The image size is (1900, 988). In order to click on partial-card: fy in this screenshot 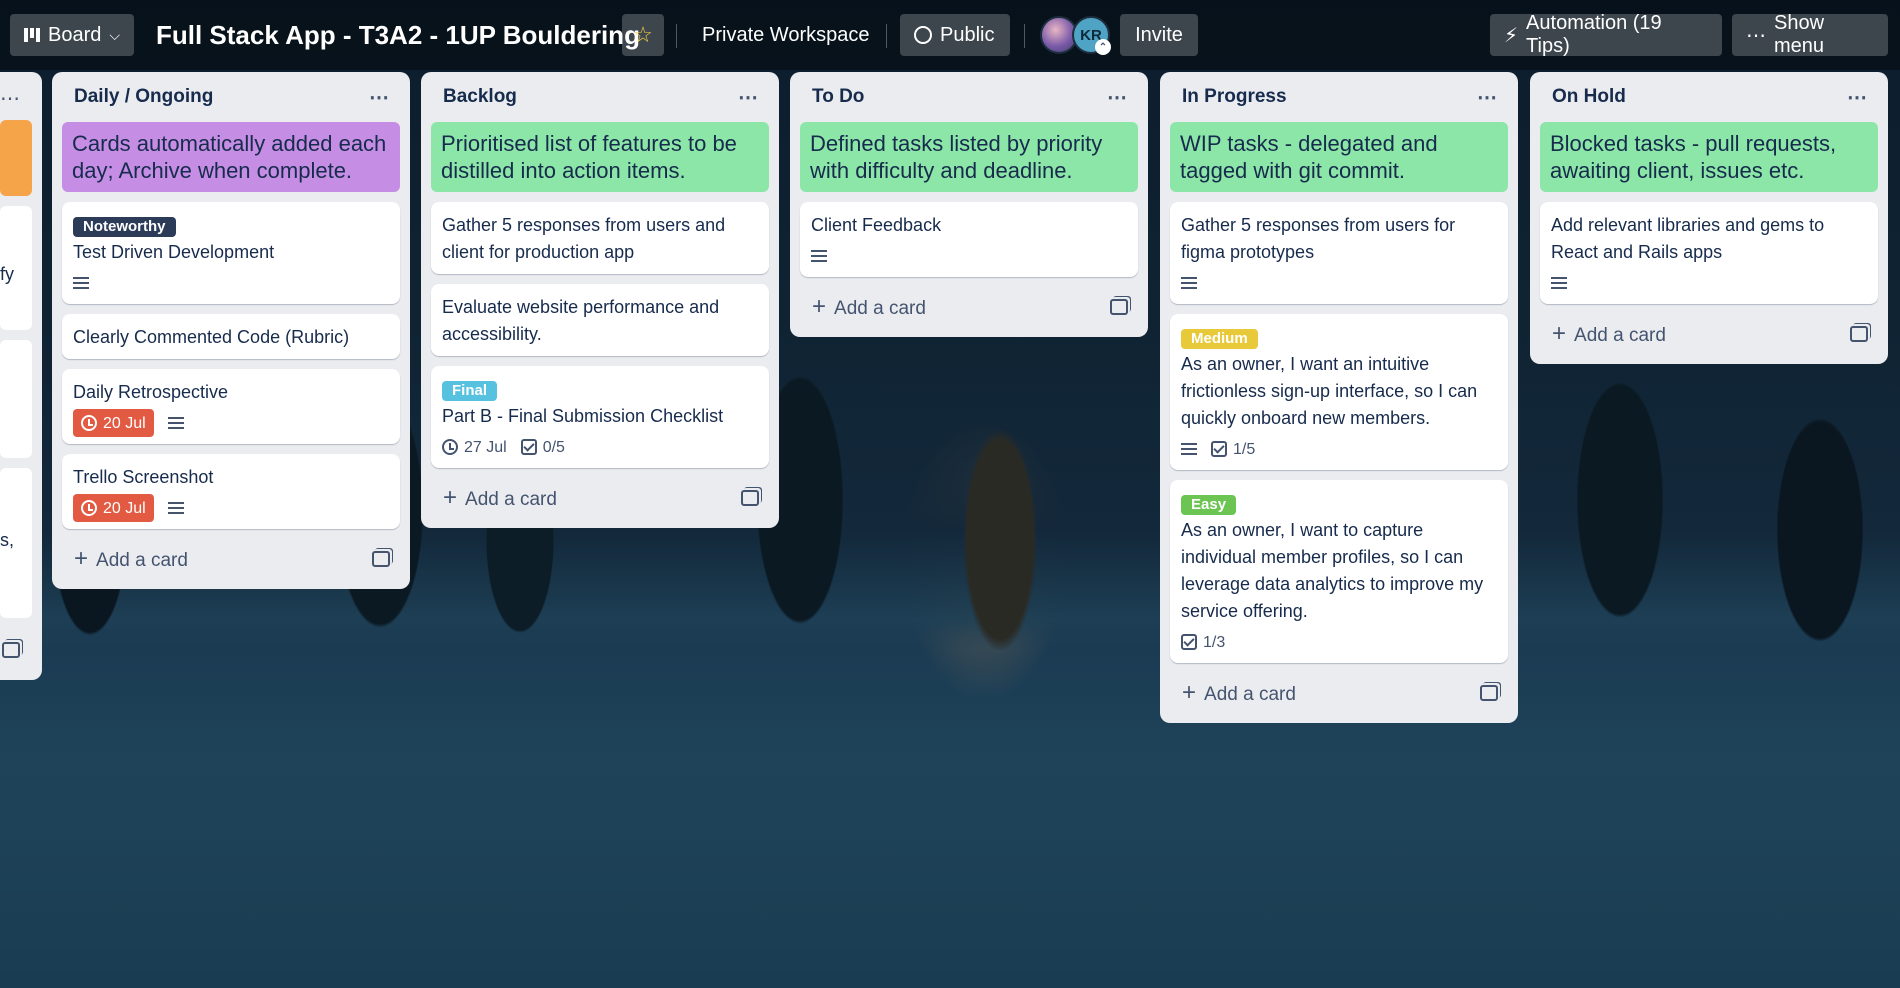, I will do `click(16, 268)`.